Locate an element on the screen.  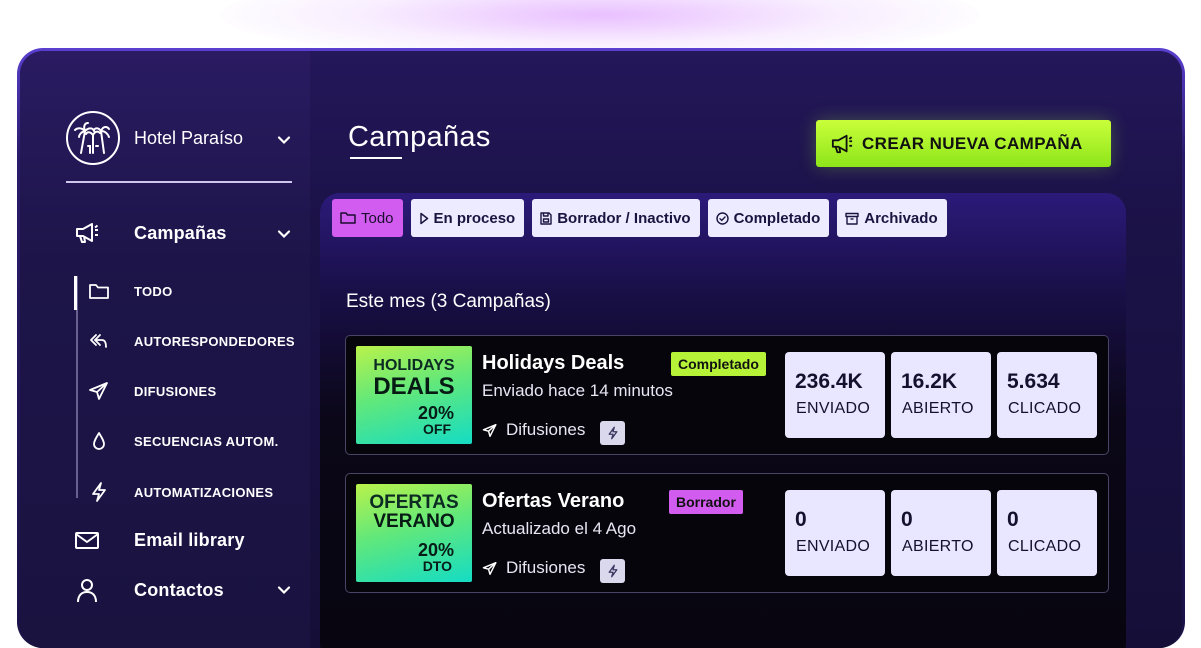
section-title: Este mes (3 Campañas) is located at coordinates (448, 301).